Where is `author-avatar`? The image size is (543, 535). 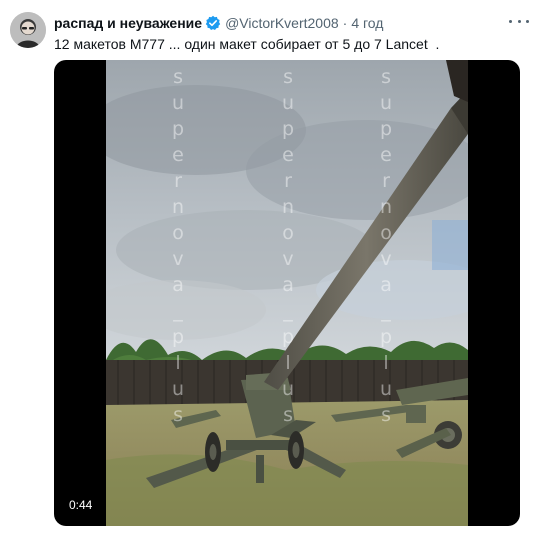 author-avatar is located at coordinates (28, 30).